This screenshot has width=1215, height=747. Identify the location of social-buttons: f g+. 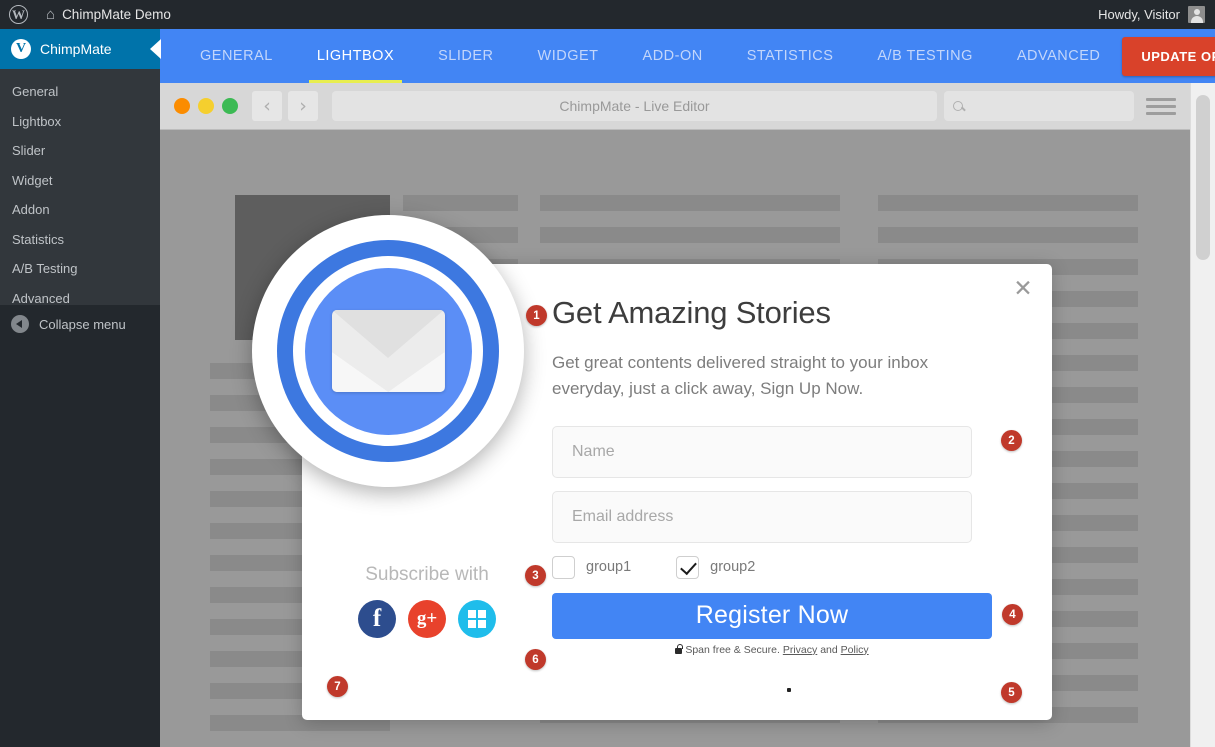
(427, 619).